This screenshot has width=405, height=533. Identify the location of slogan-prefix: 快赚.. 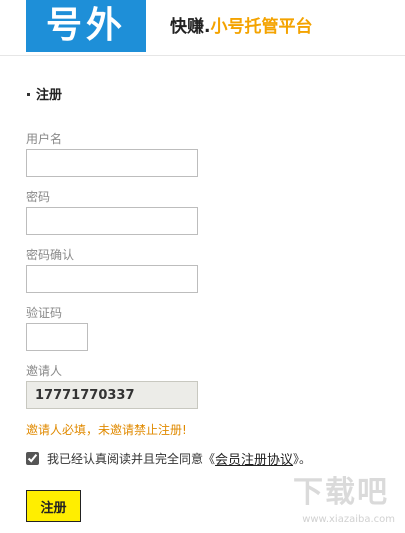
(190, 27).